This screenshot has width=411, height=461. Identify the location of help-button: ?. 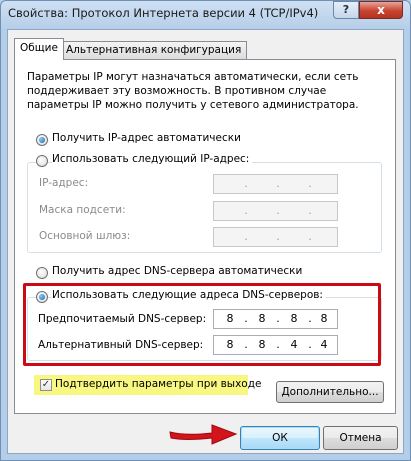
(346, 10).